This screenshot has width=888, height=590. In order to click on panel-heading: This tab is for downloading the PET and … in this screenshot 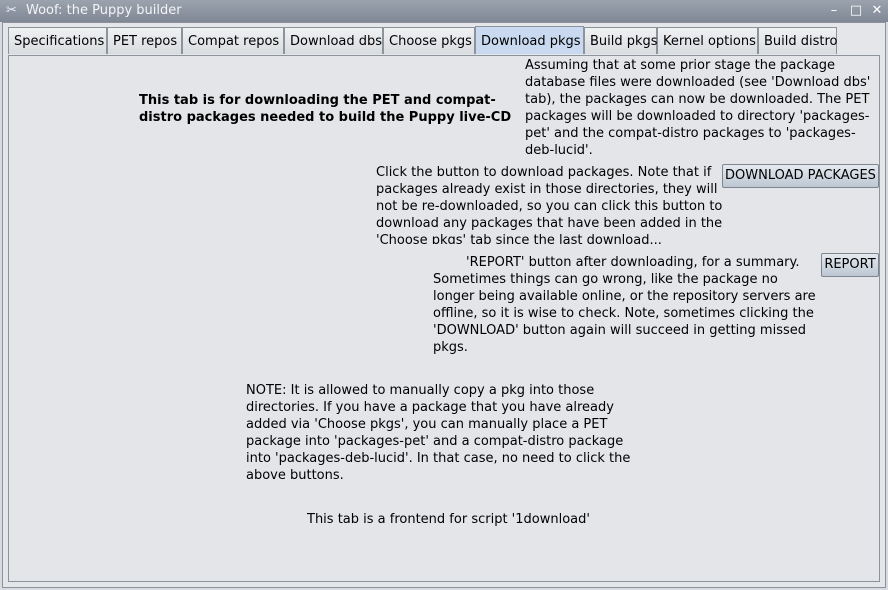, I will do `click(325, 109)`.